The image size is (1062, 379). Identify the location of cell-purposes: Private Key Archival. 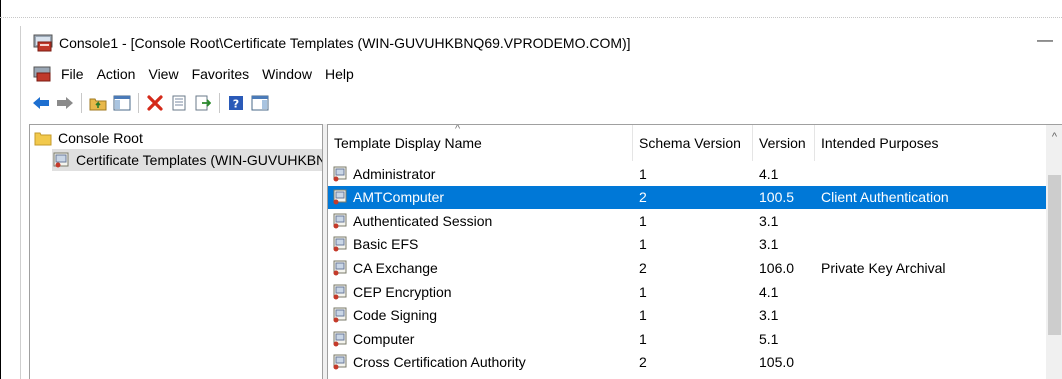
(883, 267).